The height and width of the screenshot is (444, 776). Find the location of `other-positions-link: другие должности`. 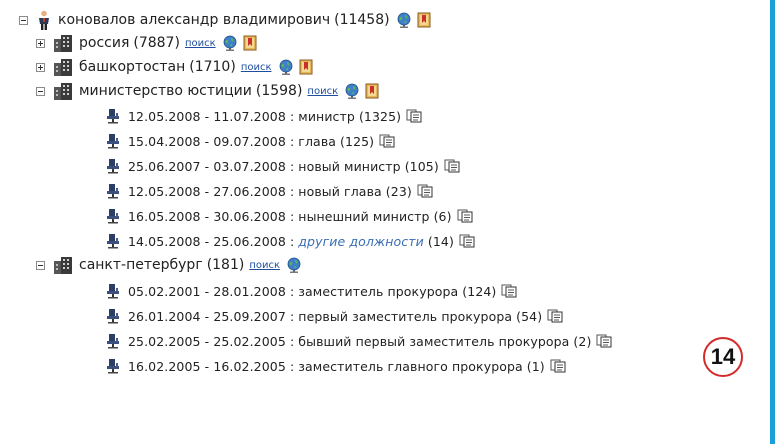

other-positions-link: другие должности is located at coordinates (361, 241).